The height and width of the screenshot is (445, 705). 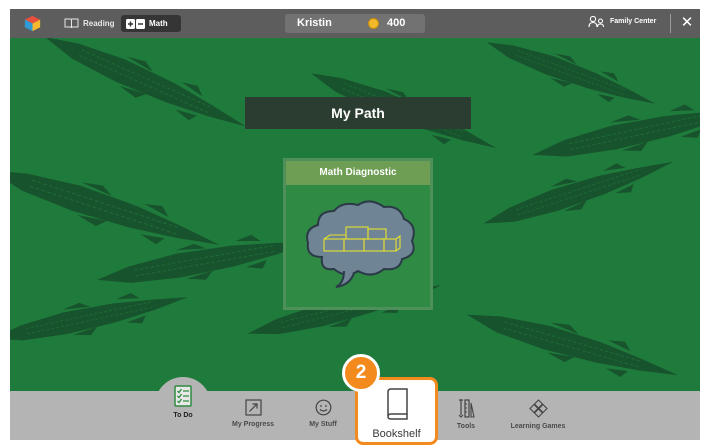 I want to click on plus-minus-icon, so click(x=135, y=23).